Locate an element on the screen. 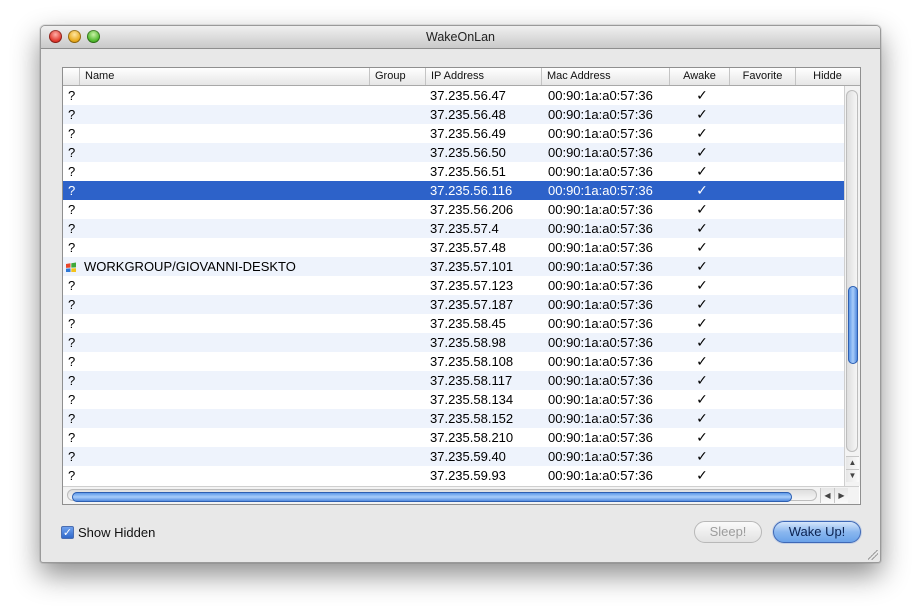 The image size is (919, 616). show-hidden-label: Show Hidden is located at coordinates (116, 532).